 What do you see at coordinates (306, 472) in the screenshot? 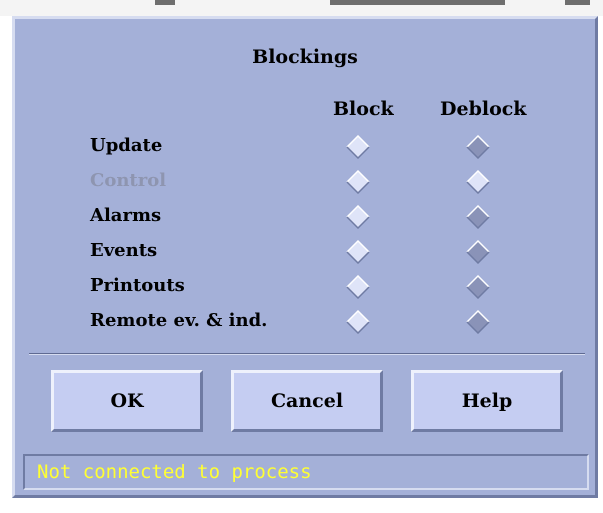
I see `status-bar: Not connected to process` at bounding box center [306, 472].